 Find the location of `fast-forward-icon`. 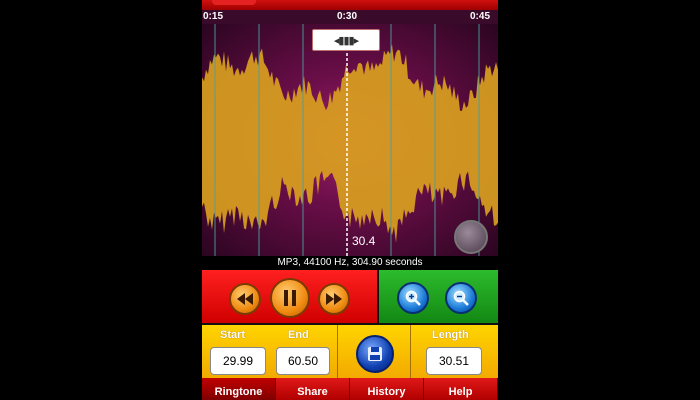

fast-forward-icon is located at coordinates (334, 299).